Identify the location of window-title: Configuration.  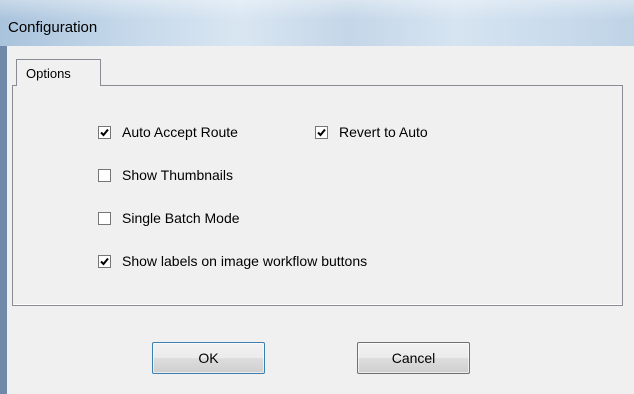
(53, 27).